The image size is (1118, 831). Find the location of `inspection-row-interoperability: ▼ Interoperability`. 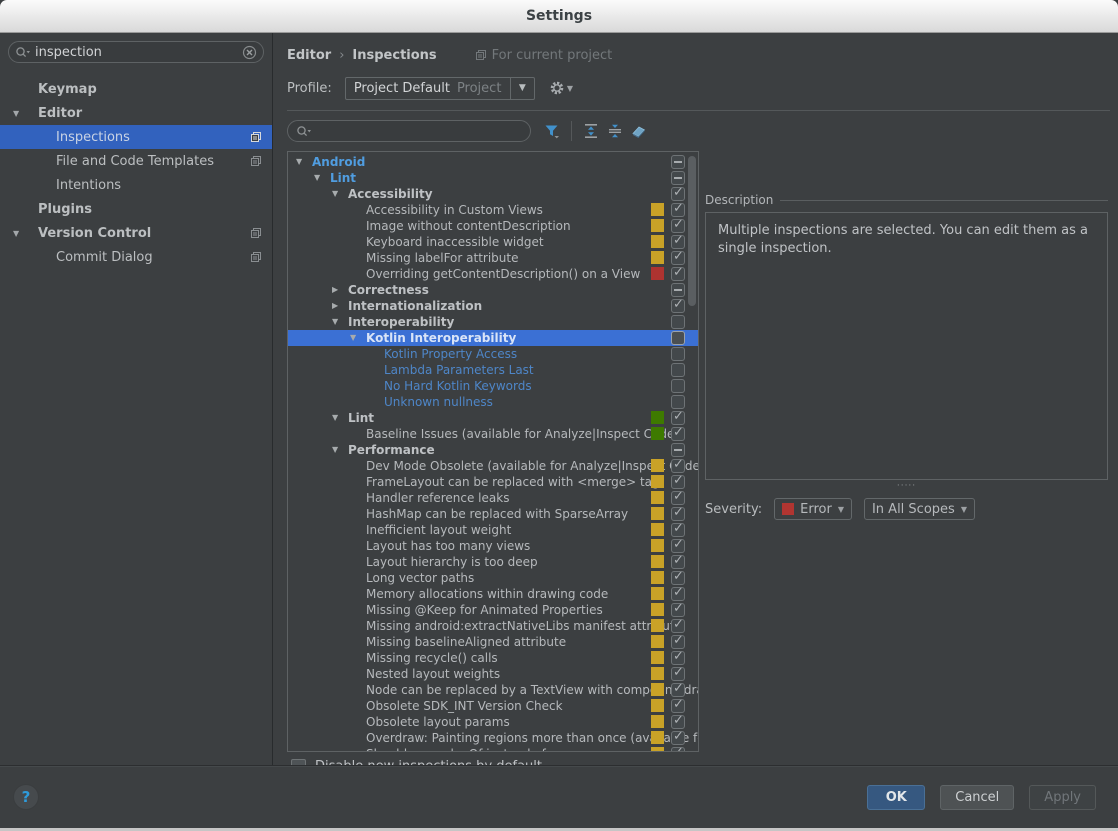

inspection-row-interoperability: ▼ Interoperability is located at coordinates (493, 322).